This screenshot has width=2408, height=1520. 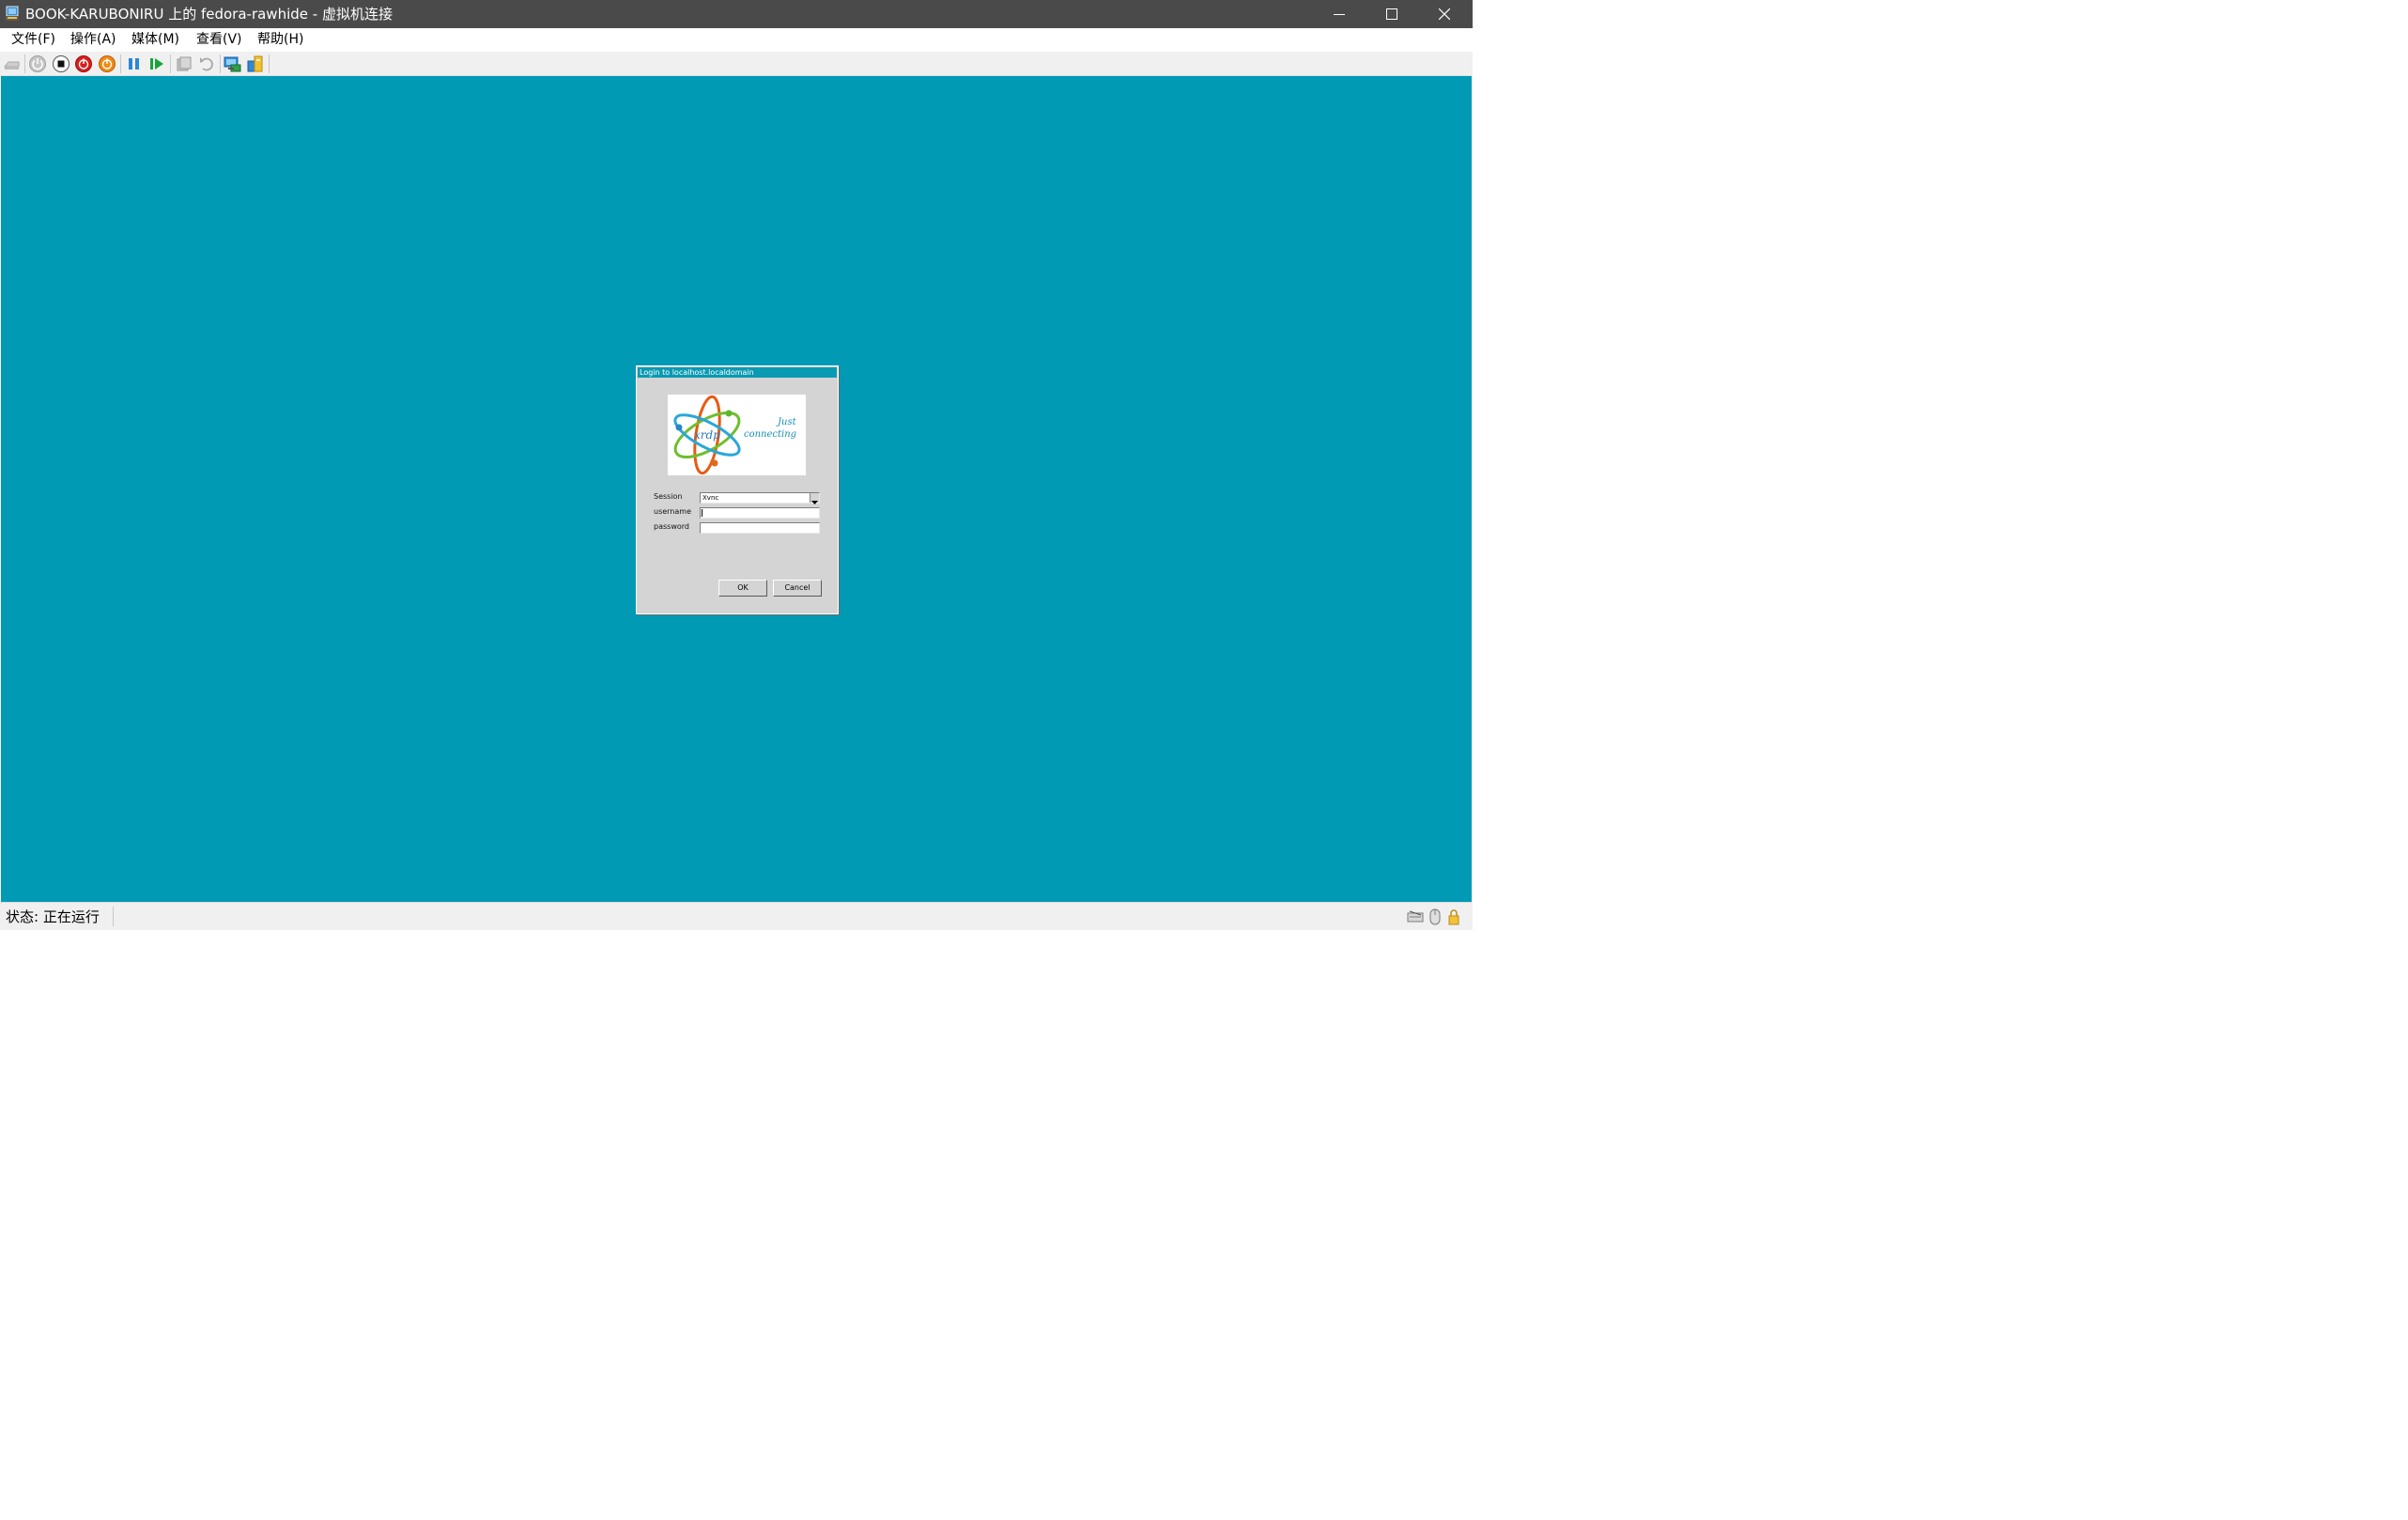 What do you see at coordinates (93, 40) in the screenshot?
I see `menu-action: 操作(A)` at bounding box center [93, 40].